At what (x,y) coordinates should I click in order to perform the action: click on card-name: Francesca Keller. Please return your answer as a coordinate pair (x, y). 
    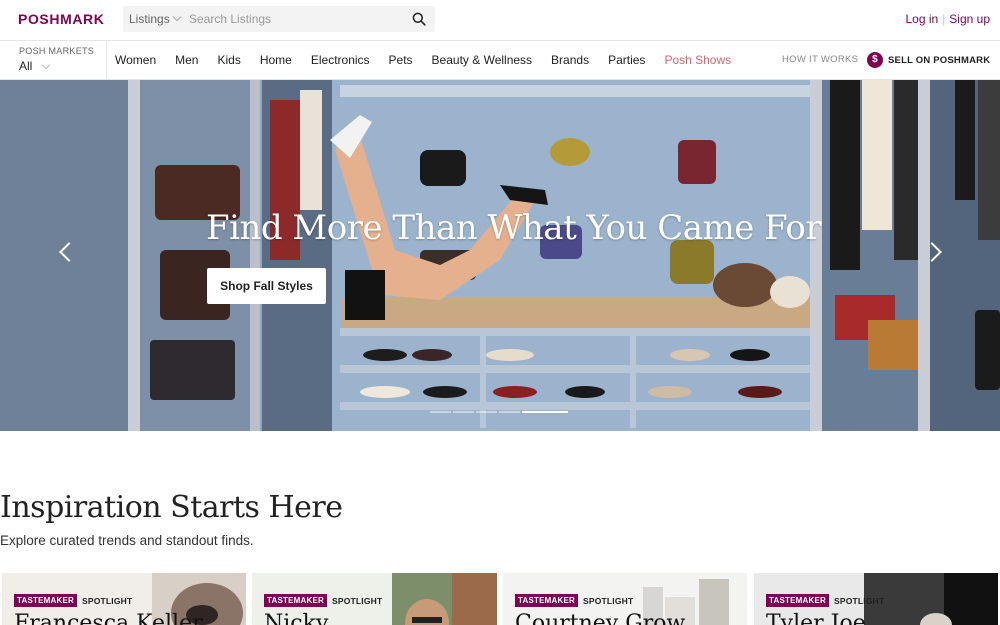
    Looking at the image, I should click on (108, 618).